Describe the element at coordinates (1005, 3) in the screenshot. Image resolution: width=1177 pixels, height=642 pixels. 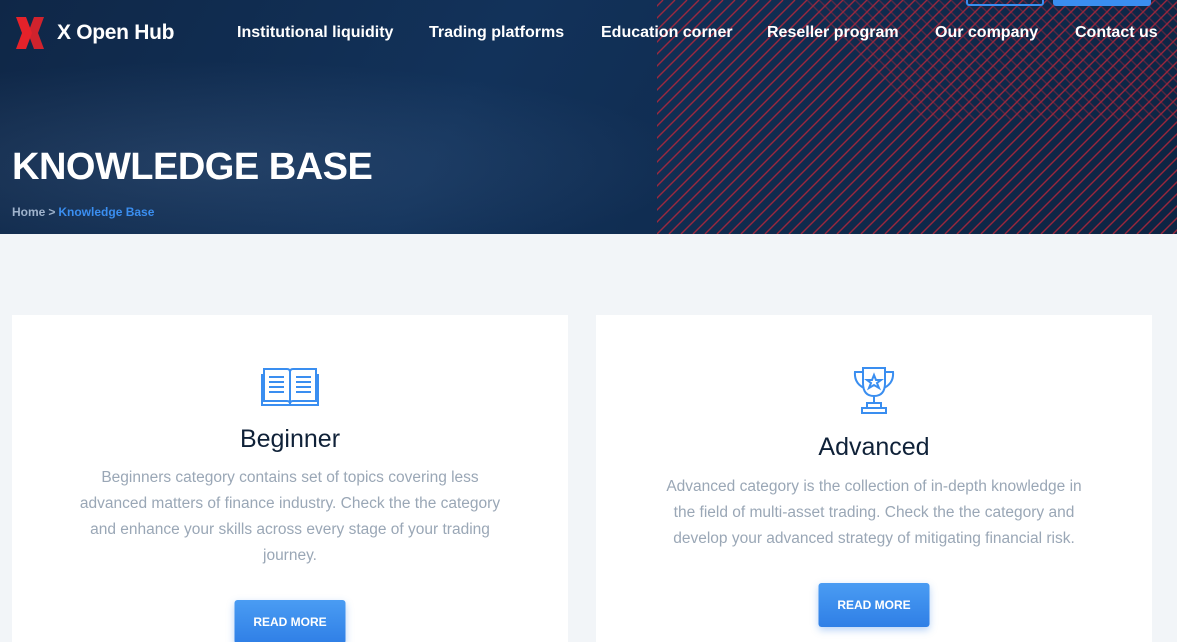
I see `top-outline-button` at that location.